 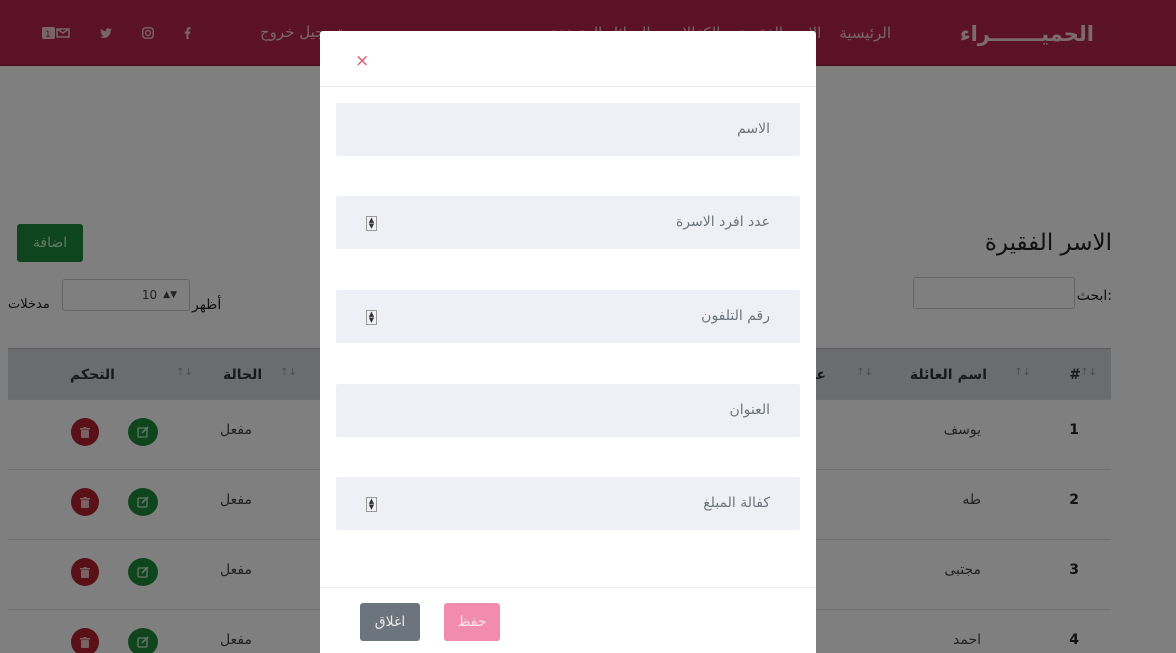 What do you see at coordinates (568, 503) in the screenshot?
I see `sponsorship-amount-field: كفالة المبلغ ▲ ▼` at bounding box center [568, 503].